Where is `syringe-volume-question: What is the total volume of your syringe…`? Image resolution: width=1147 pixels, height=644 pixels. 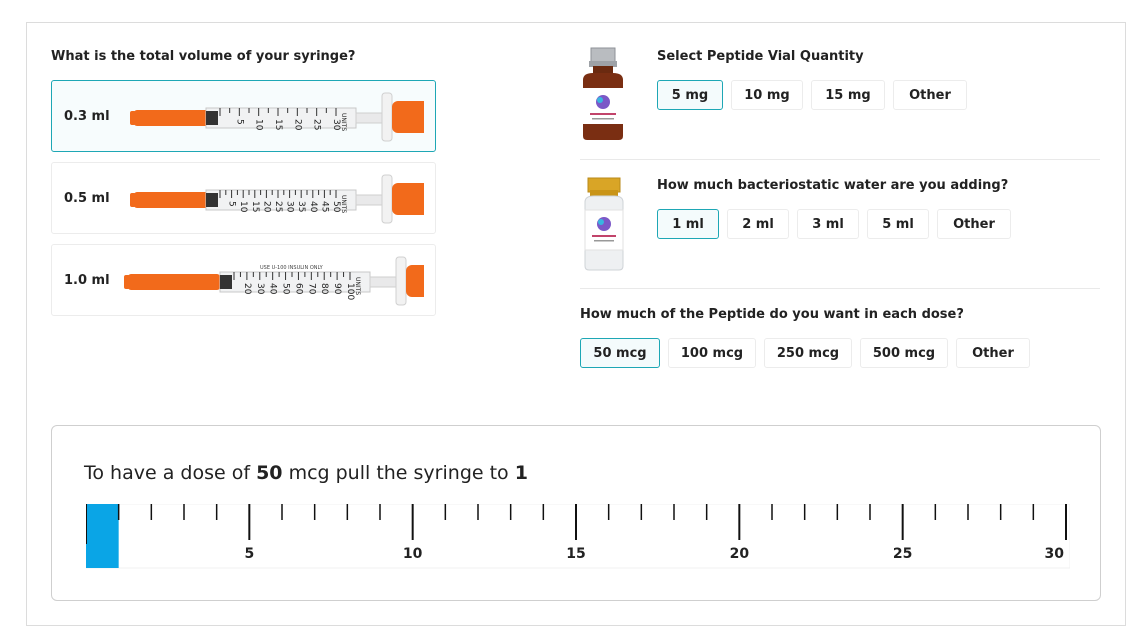
syringe-volume-question: What is the total volume of your syringe… is located at coordinates (203, 56).